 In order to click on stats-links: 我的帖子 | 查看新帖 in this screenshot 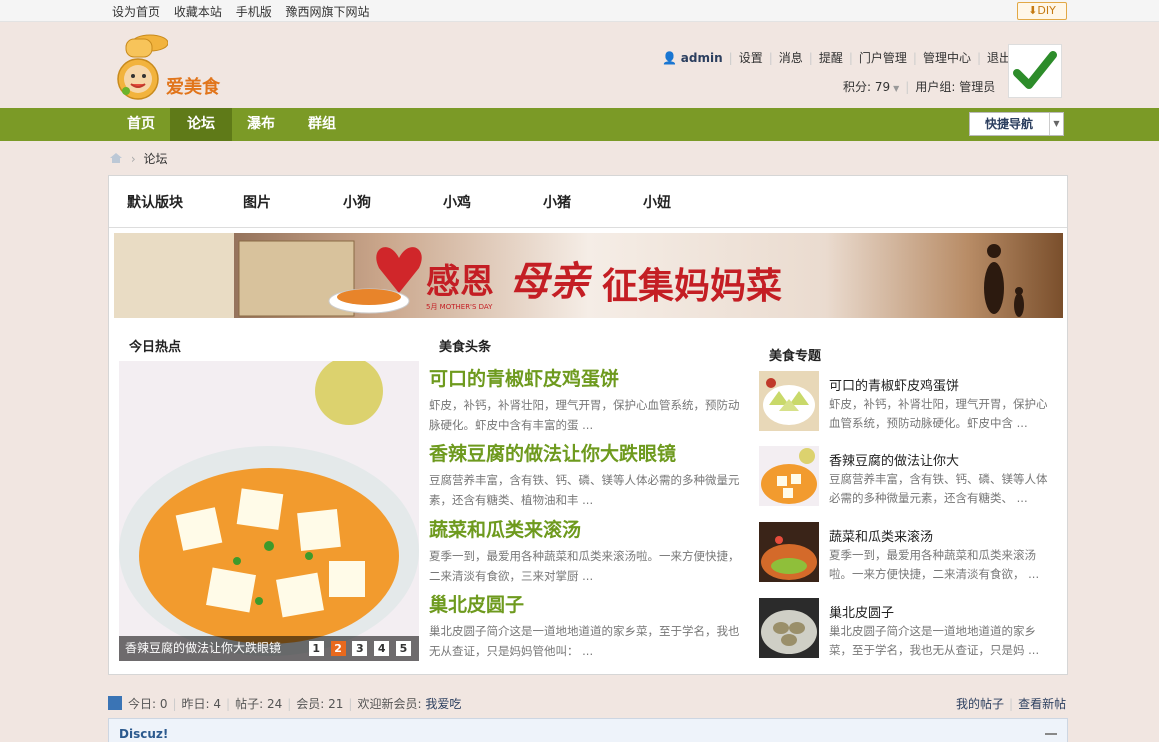, I will do `click(1011, 704)`.